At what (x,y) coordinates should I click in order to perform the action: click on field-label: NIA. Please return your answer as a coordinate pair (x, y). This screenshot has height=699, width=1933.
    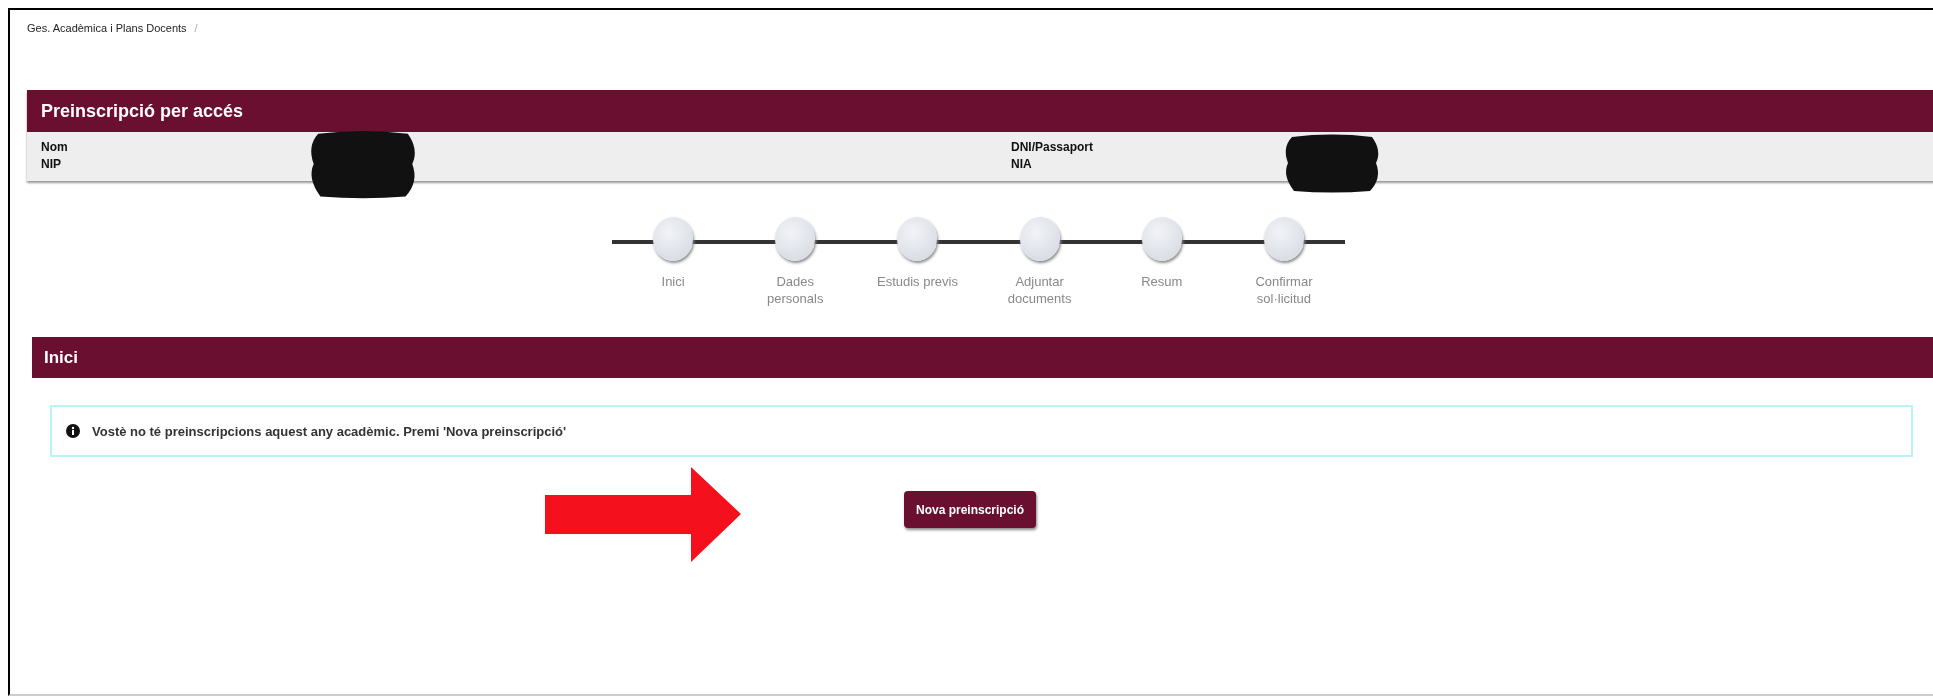
    Looking at the image, I should click on (1022, 164).